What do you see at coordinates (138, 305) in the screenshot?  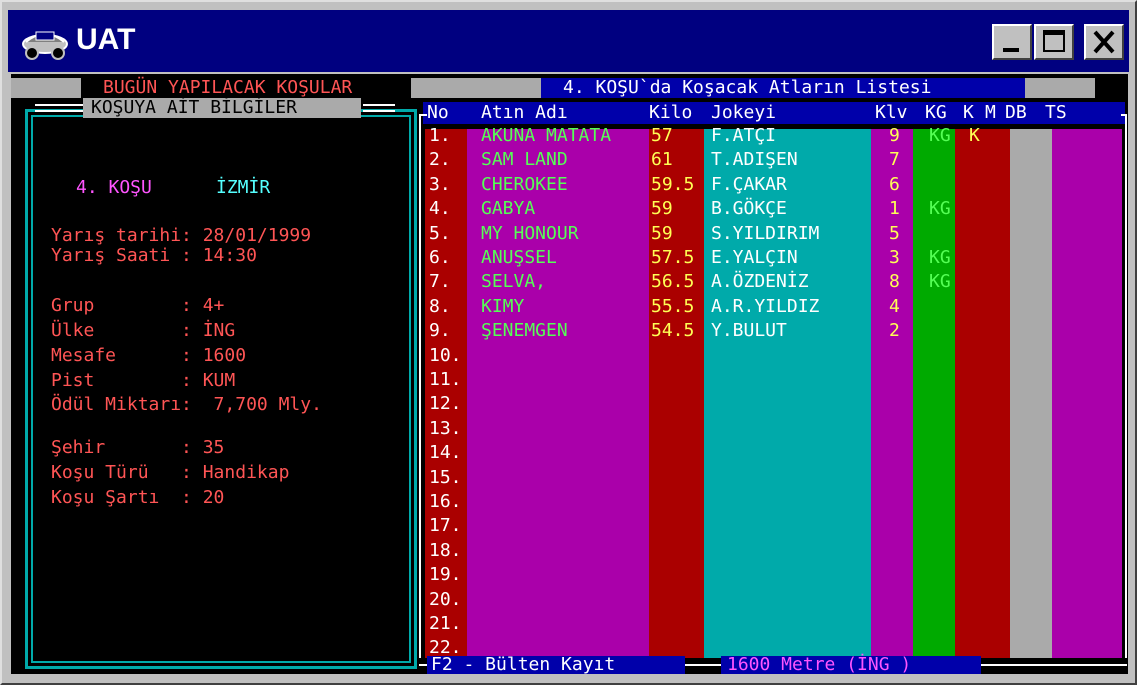 I see `info-line: Grup : 4+` at bounding box center [138, 305].